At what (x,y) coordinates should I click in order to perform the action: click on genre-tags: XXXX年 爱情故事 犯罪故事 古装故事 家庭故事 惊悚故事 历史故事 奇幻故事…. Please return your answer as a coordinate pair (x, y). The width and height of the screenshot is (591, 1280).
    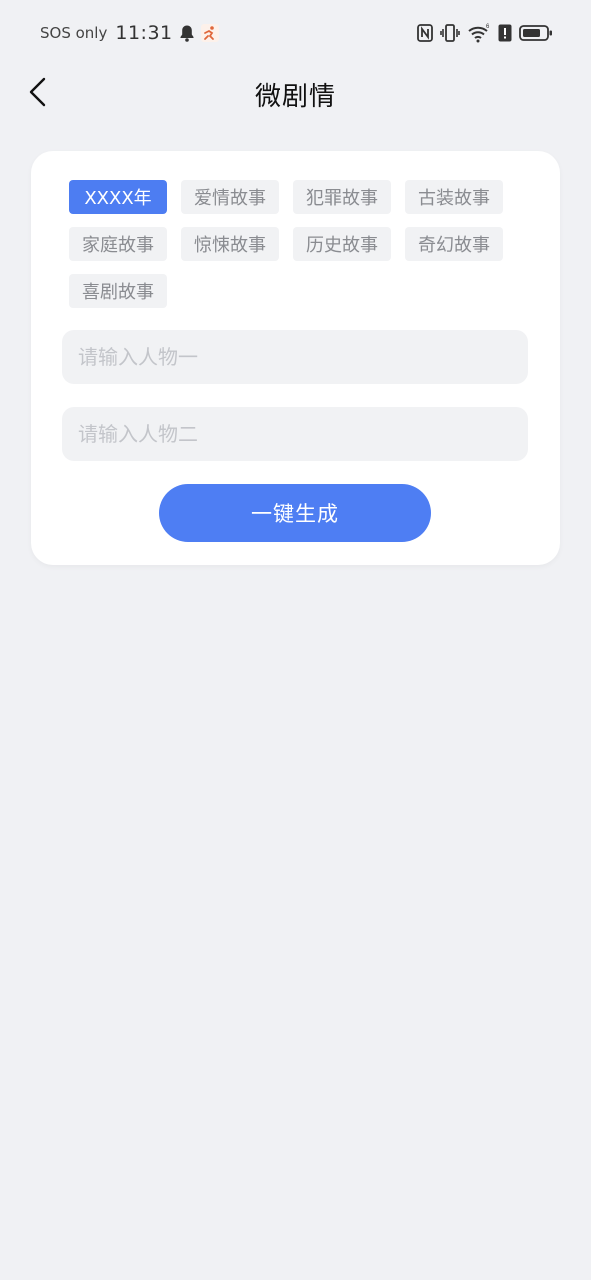
    Looking at the image, I should click on (299, 244).